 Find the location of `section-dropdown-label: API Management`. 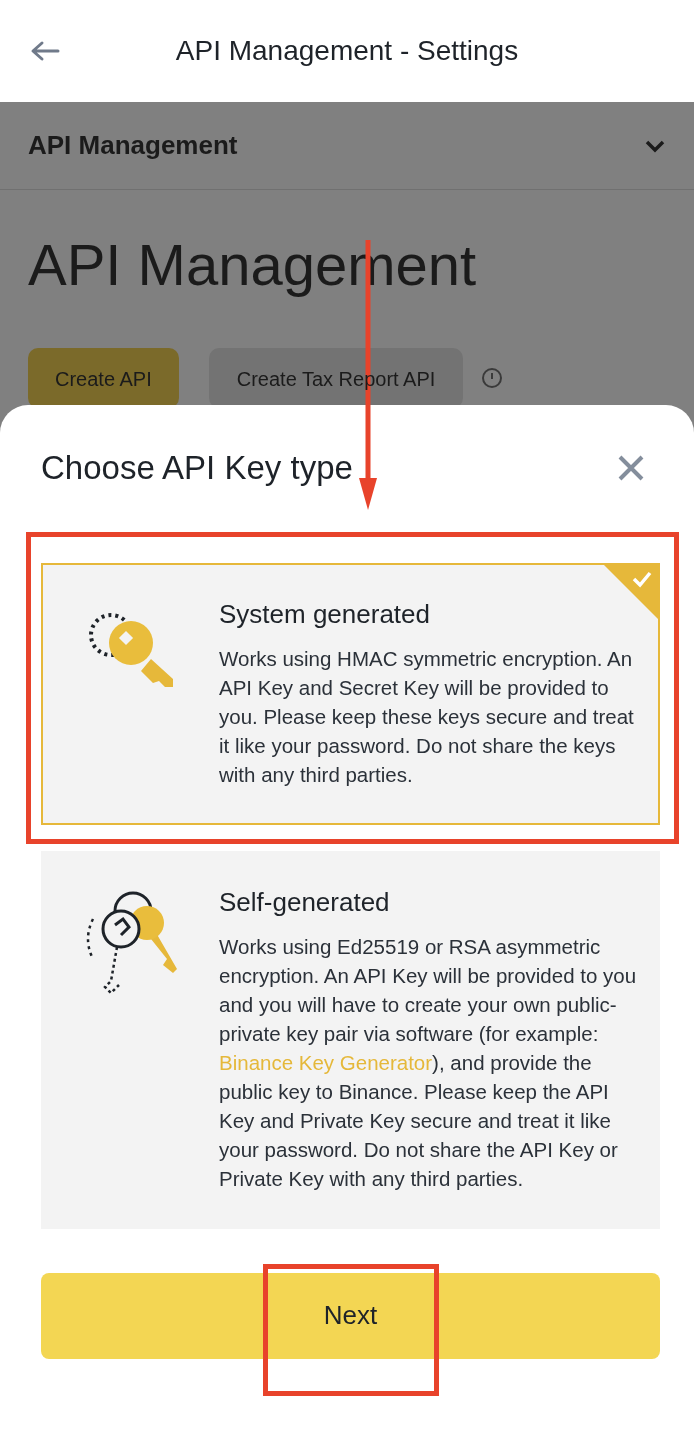

section-dropdown-label: API Management is located at coordinates (133, 145).